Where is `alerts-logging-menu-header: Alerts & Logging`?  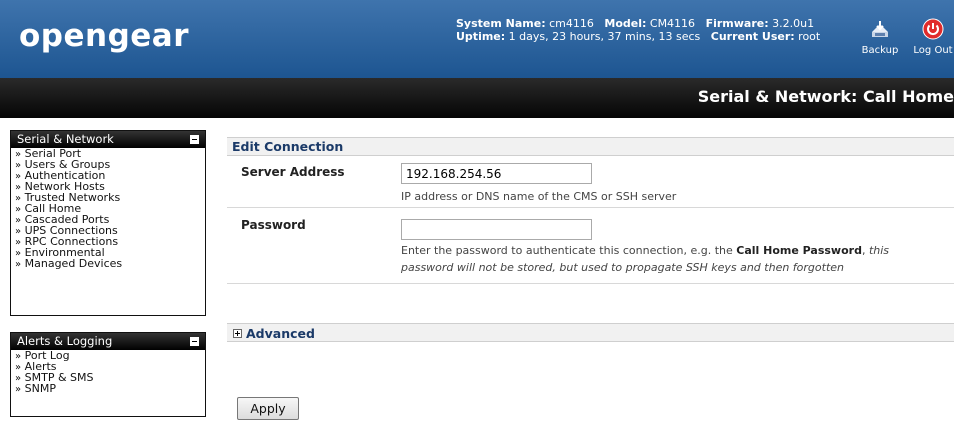
alerts-logging-menu-header: Alerts & Logging is located at coordinates (108, 341).